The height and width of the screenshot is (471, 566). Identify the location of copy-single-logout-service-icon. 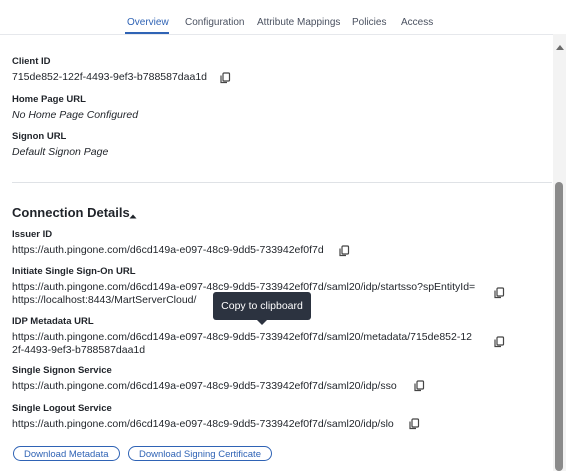
(414, 424).